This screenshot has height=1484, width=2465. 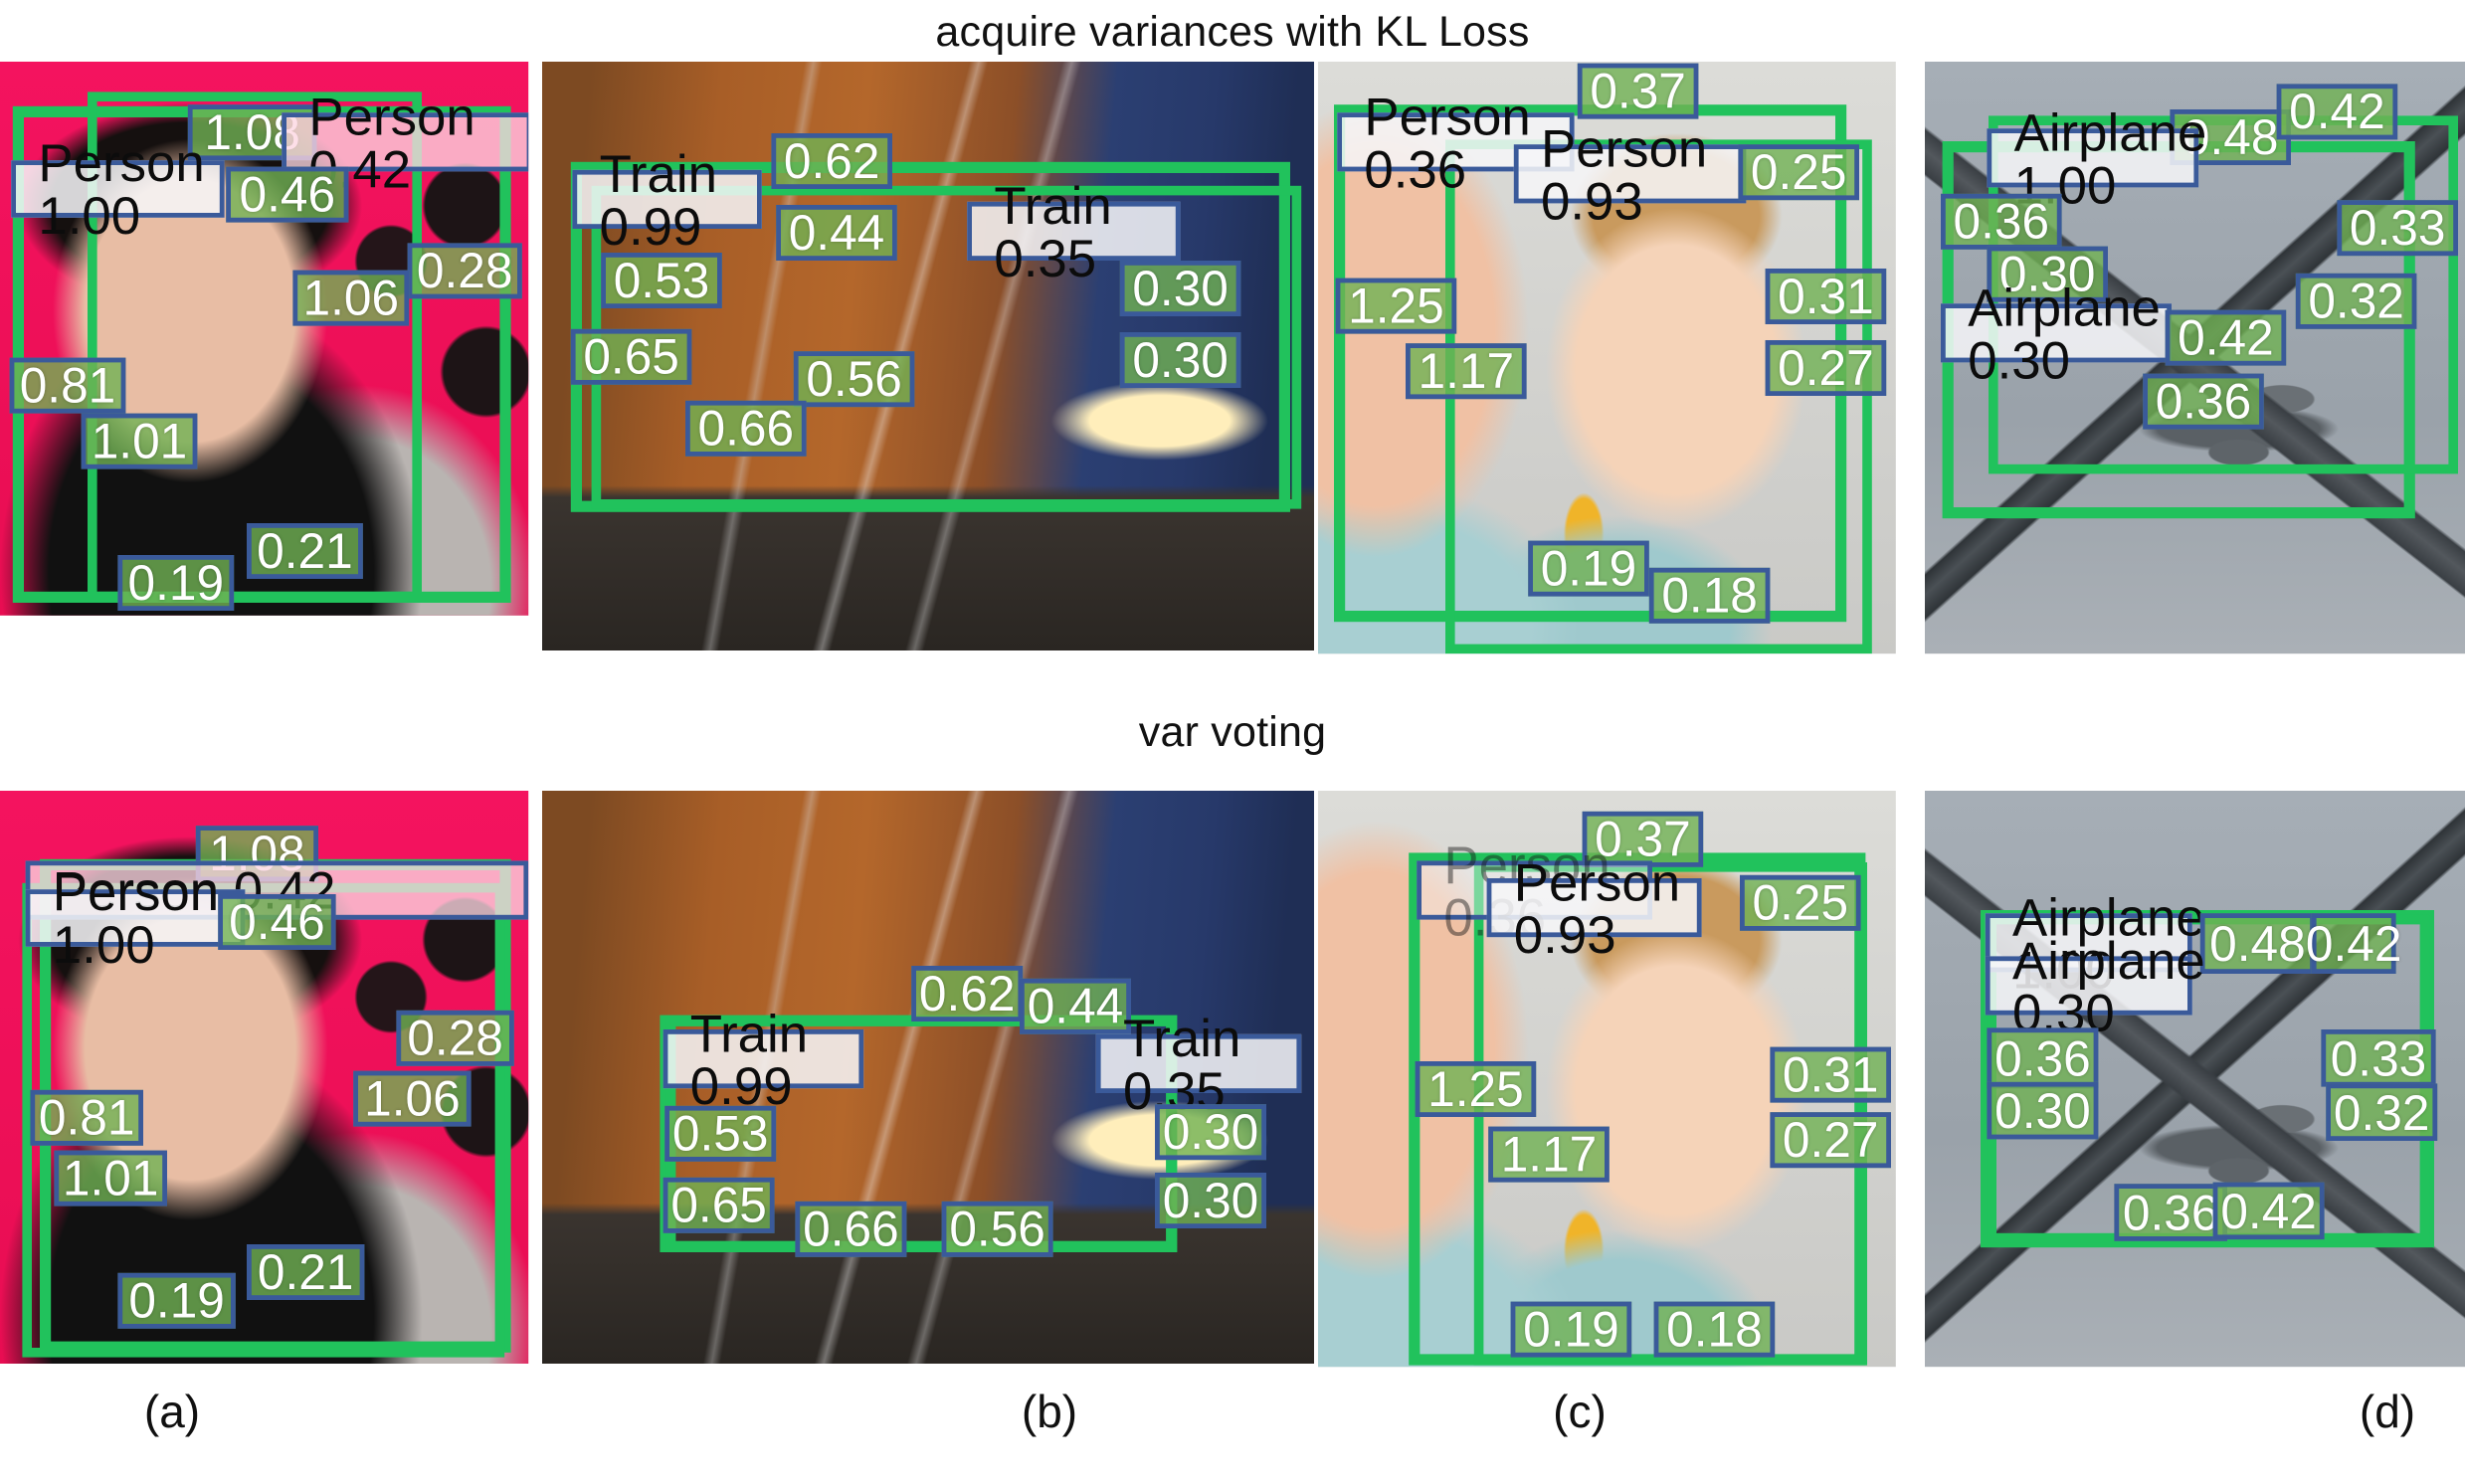 What do you see at coordinates (1232, 732) in the screenshot?
I see `row-title-var-voting: var voting` at bounding box center [1232, 732].